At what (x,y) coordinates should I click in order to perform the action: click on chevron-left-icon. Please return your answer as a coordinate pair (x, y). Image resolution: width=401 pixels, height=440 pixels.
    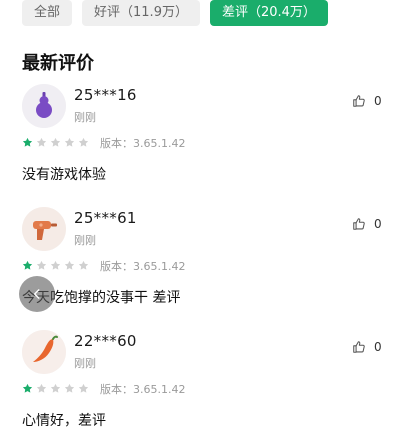
    Looking at the image, I should click on (36, 294).